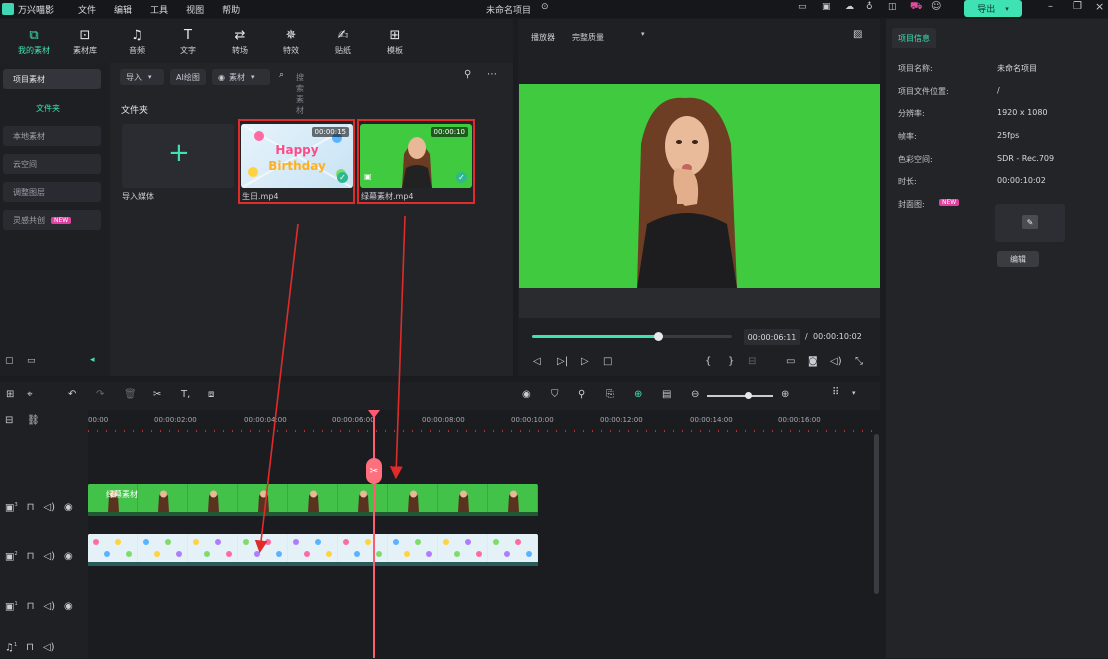  I want to click on zoom-in-icon: ⊕, so click(785, 395).